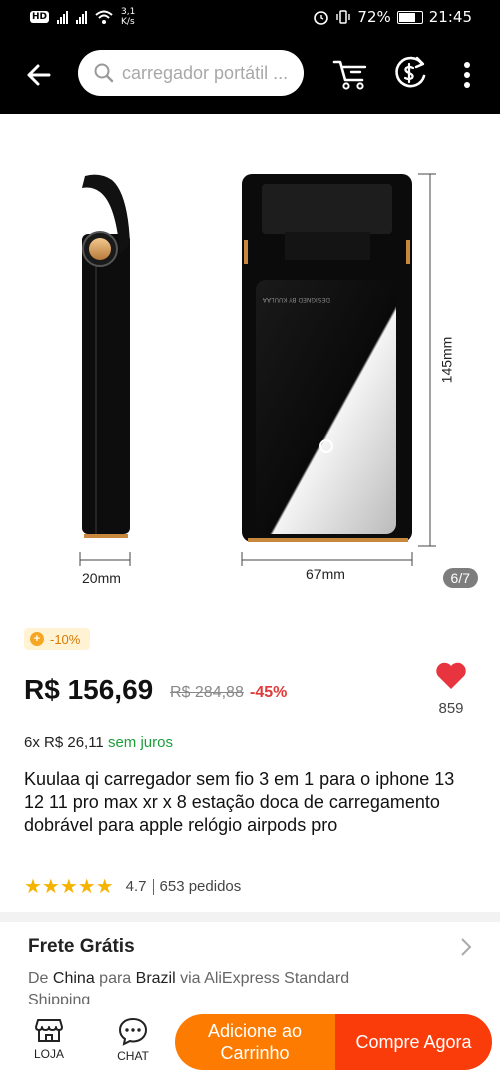  What do you see at coordinates (410, 73) in the screenshot?
I see `coin-icon` at bounding box center [410, 73].